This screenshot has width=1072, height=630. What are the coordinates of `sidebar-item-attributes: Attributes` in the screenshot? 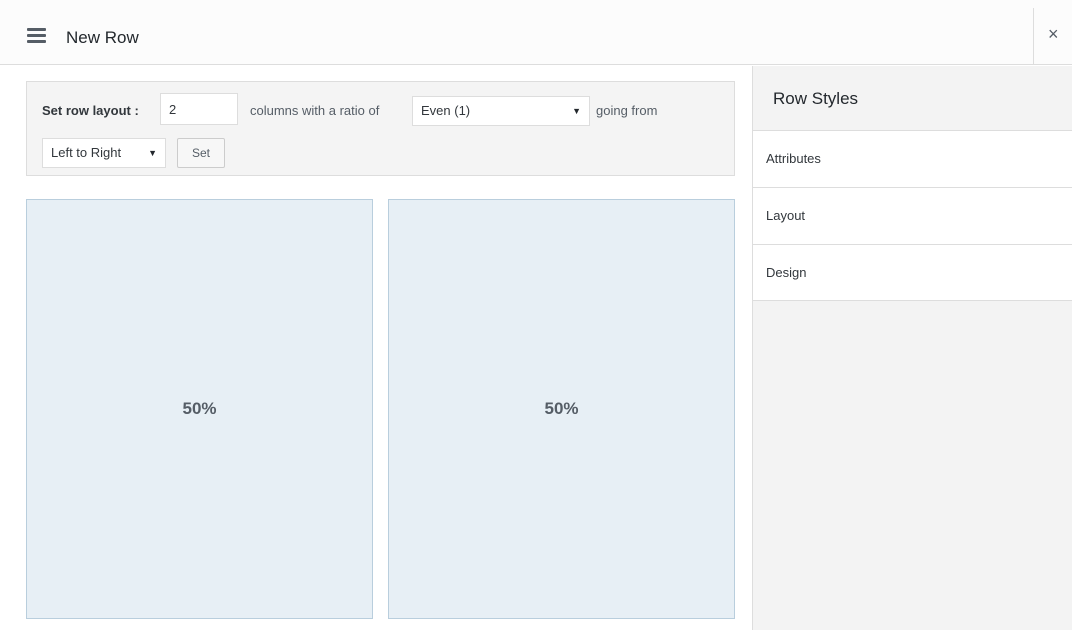 It's located at (912, 158).